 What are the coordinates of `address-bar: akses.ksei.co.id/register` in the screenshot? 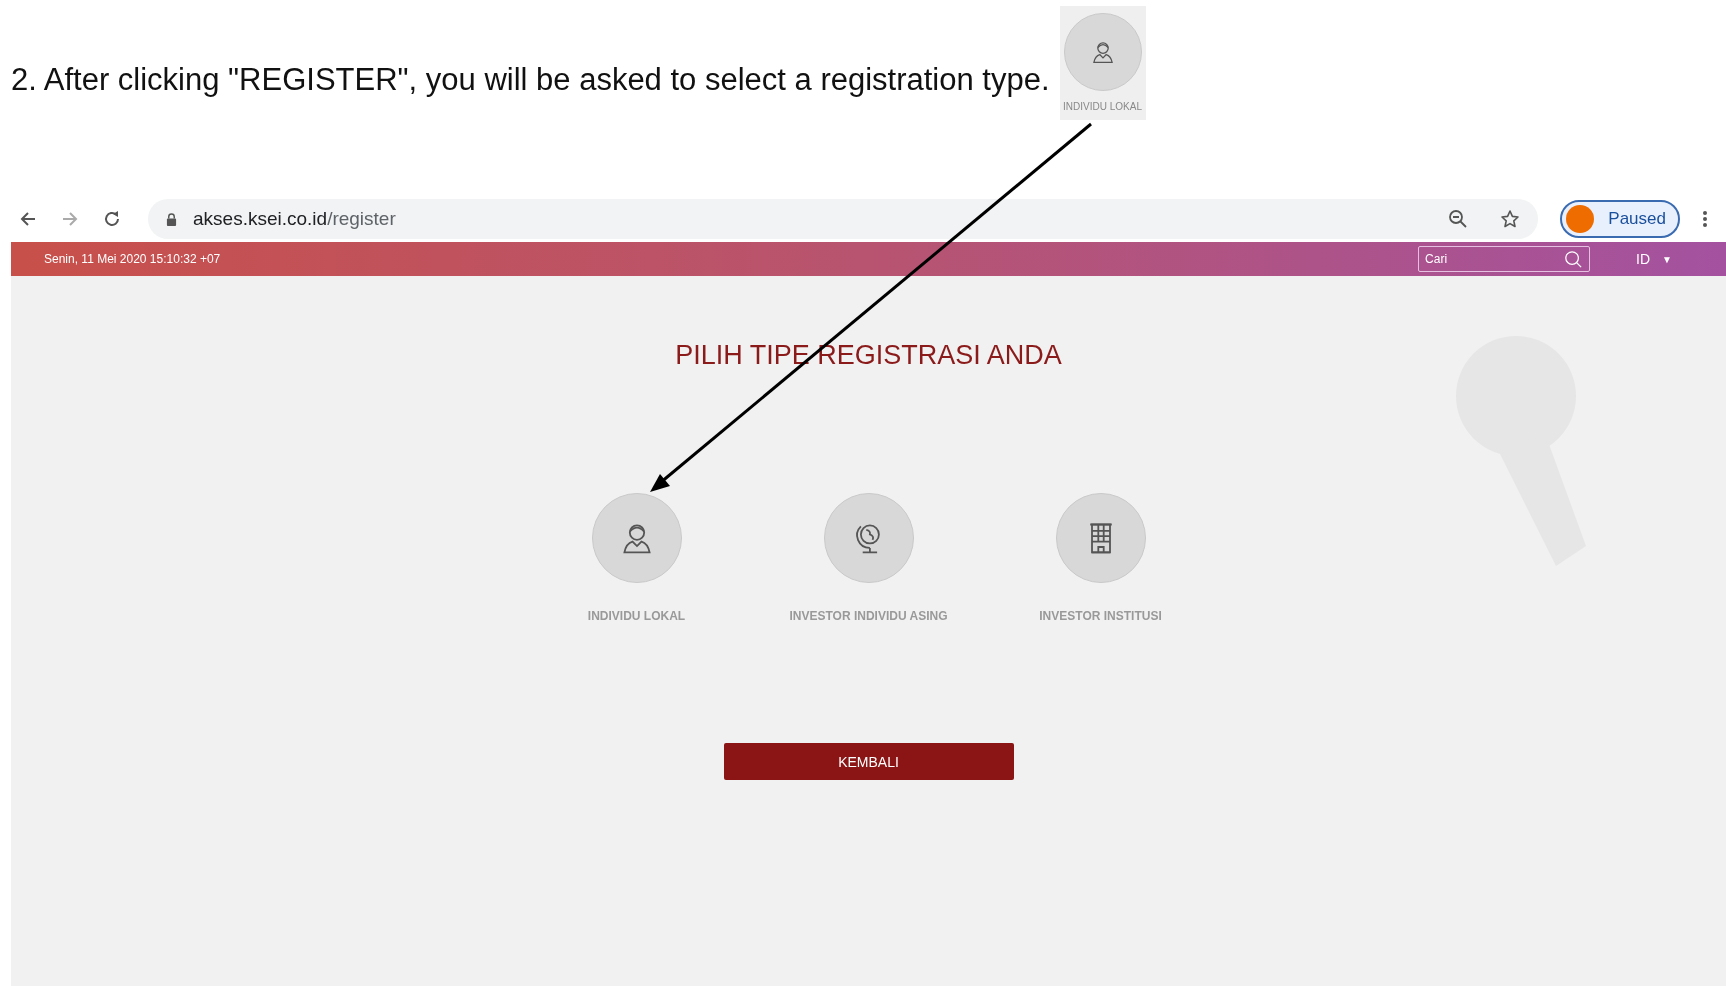 It's located at (843, 219).